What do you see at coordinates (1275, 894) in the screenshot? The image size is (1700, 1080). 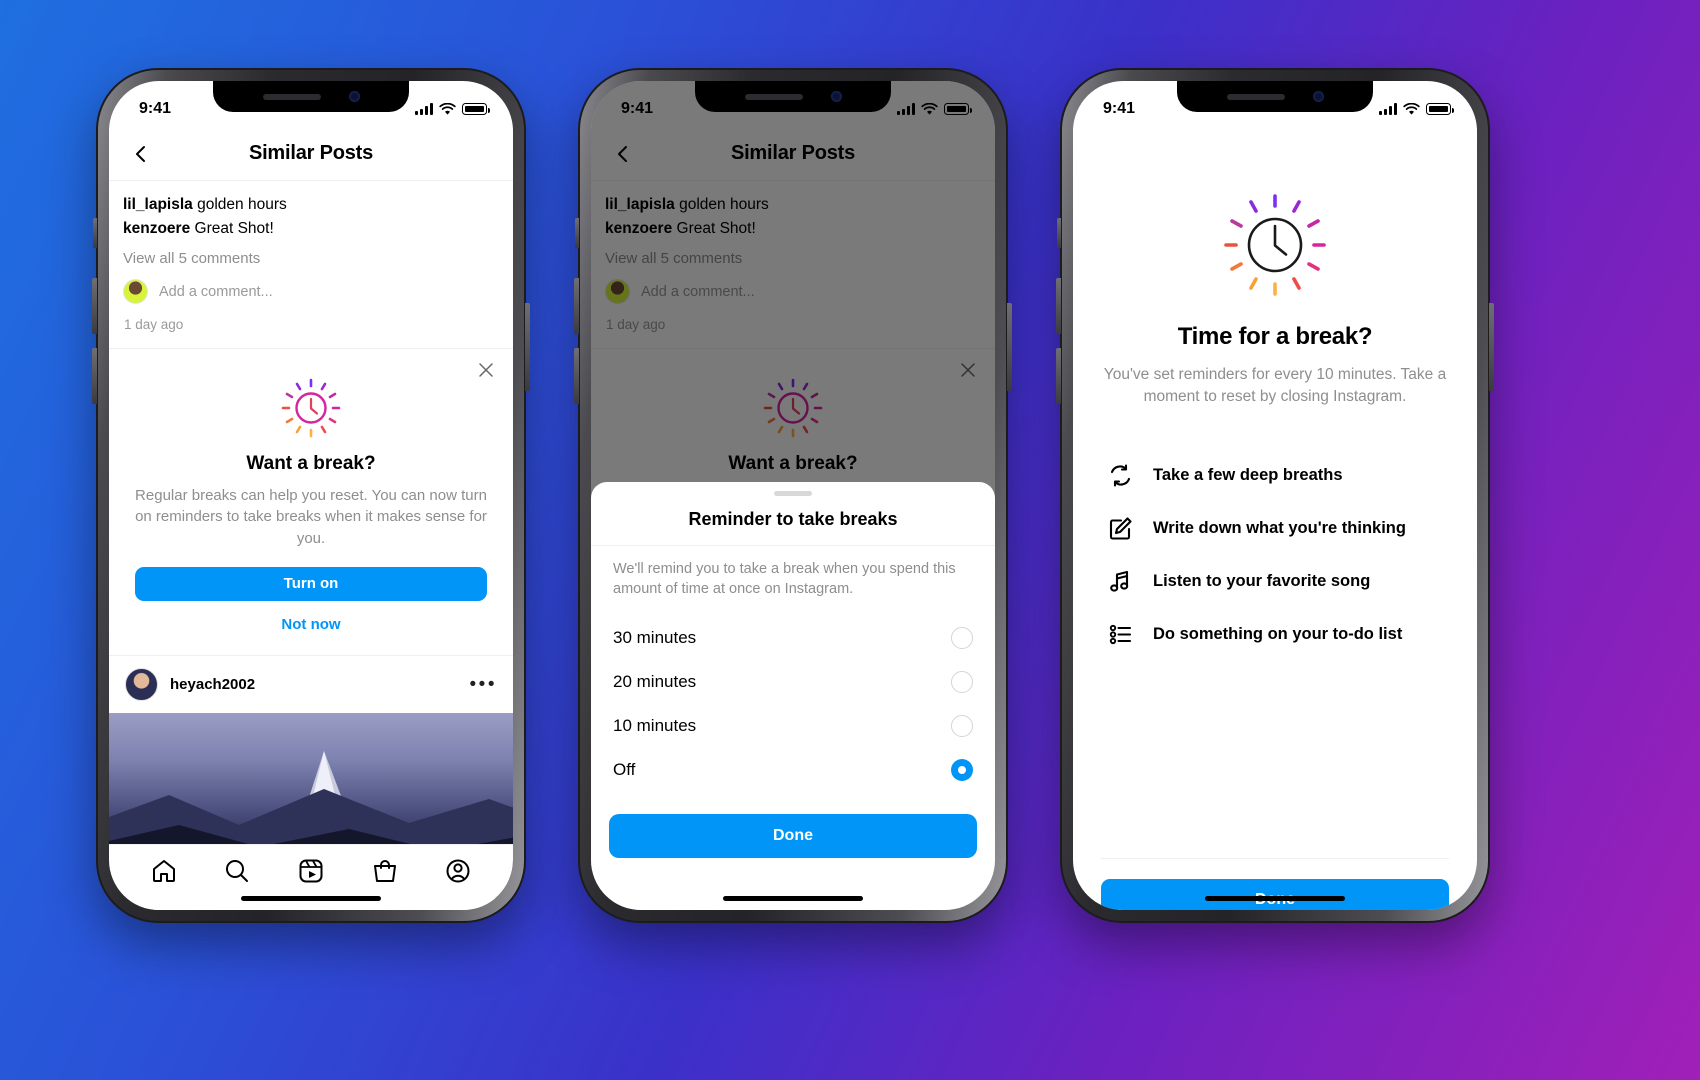 I see `done-button: Done` at bounding box center [1275, 894].